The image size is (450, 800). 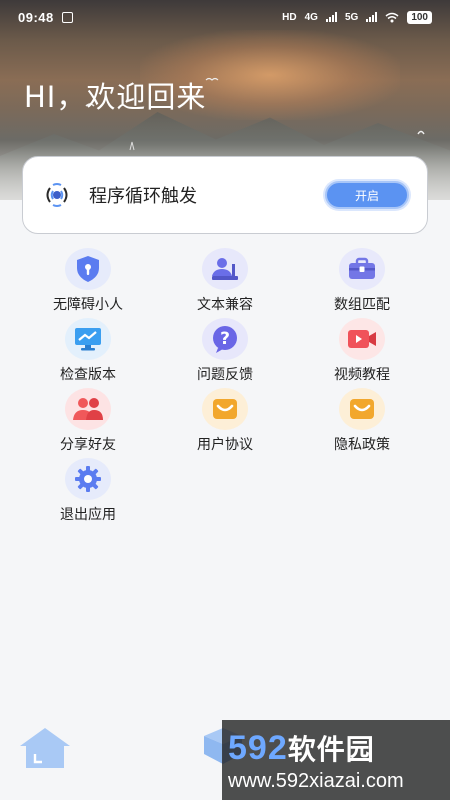 I want to click on signal-broadcast-icon, so click(x=57, y=195).